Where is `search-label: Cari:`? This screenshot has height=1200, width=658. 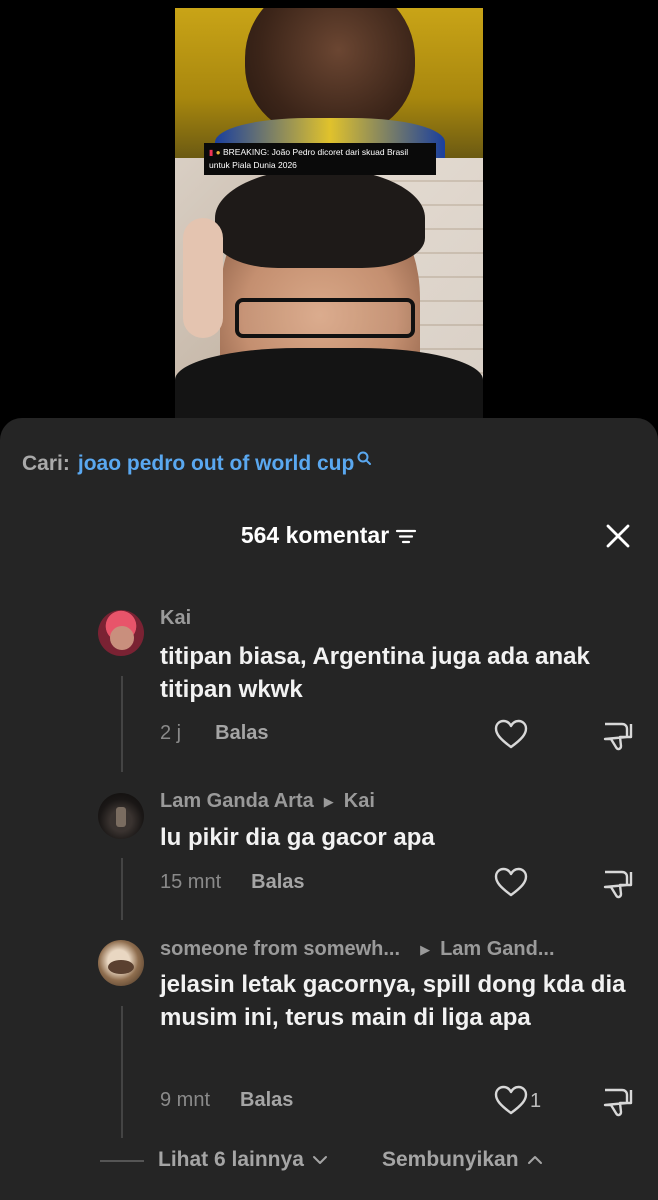 search-label: Cari: is located at coordinates (46, 463).